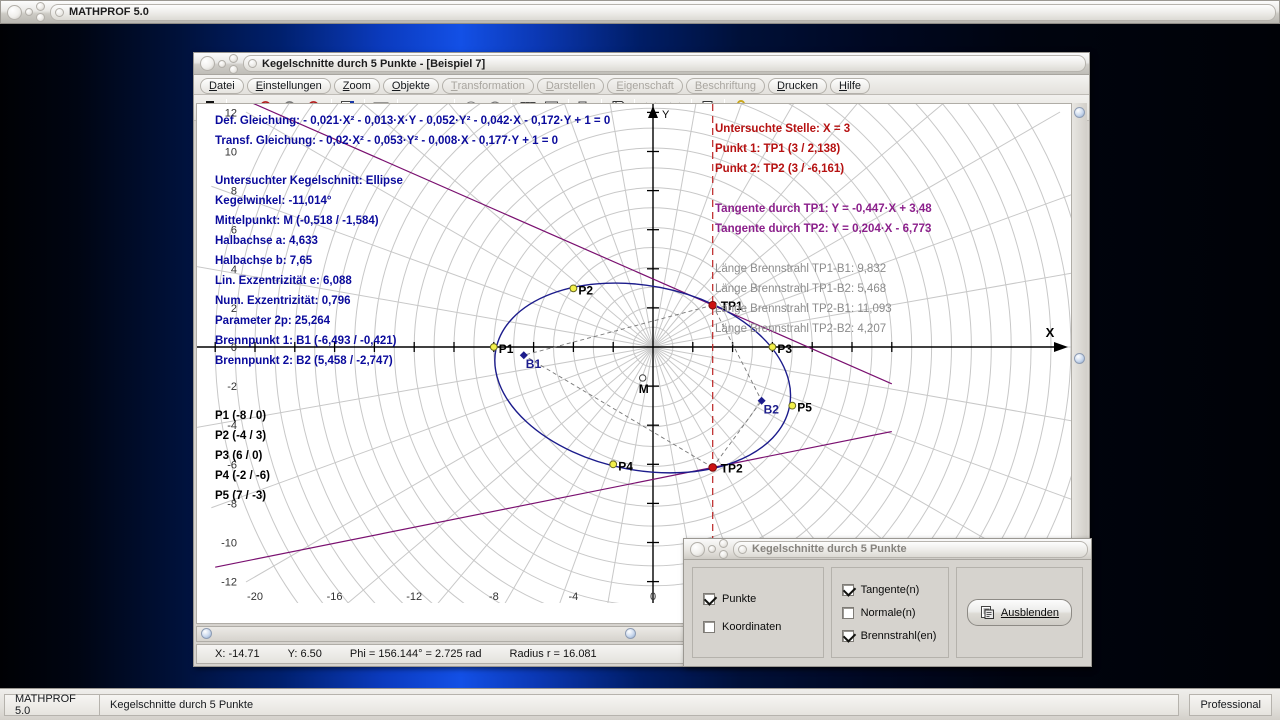 Image resolution: width=1280 pixels, height=720 pixels. Describe the element at coordinates (1050, 332) in the screenshot. I see `svg-text: X` at that location.